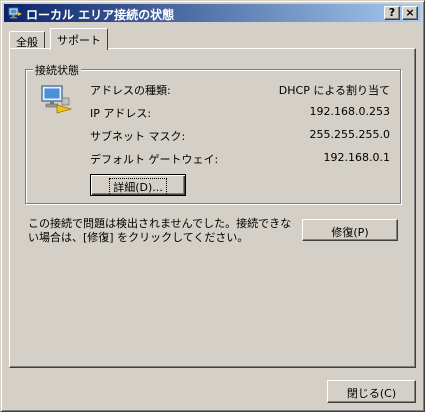 The width and height of the screenshot is (425, 412). Describe the element at coordinates (57, 70) in the screenshot. I see `group-title: 接続状態` at that location.